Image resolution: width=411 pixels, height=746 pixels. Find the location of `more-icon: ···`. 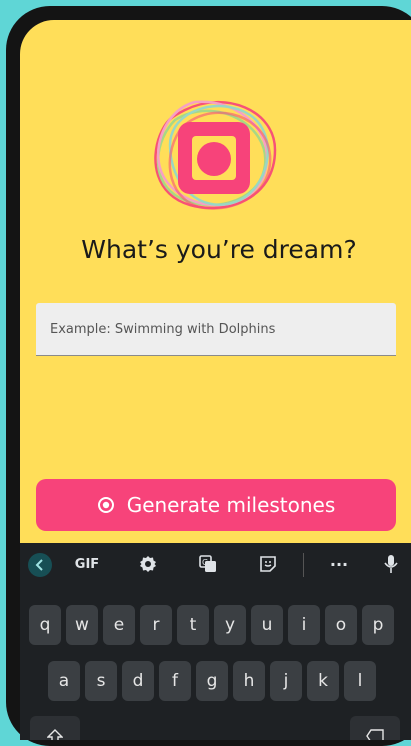

more-icon: ··· is located at coordinates (339, 564).